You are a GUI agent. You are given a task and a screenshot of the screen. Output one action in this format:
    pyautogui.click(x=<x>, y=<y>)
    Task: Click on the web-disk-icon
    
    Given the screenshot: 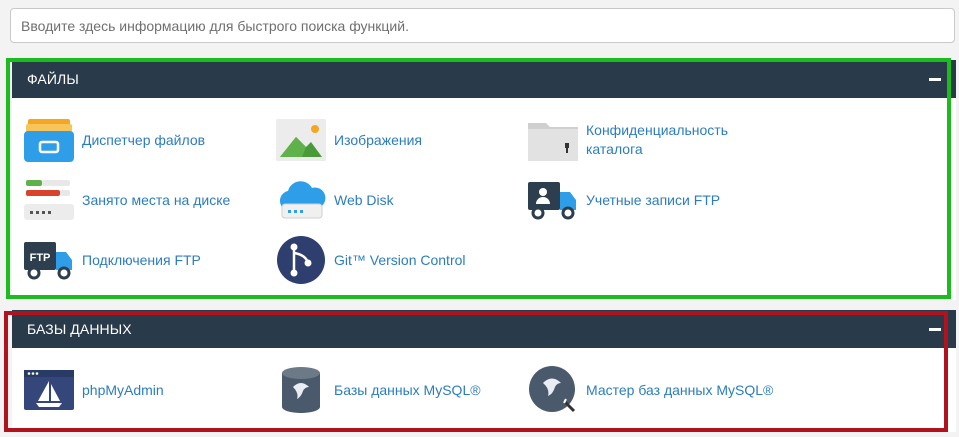 What is the action you would take?
    pyautogui.click(x=301, y=200)
    